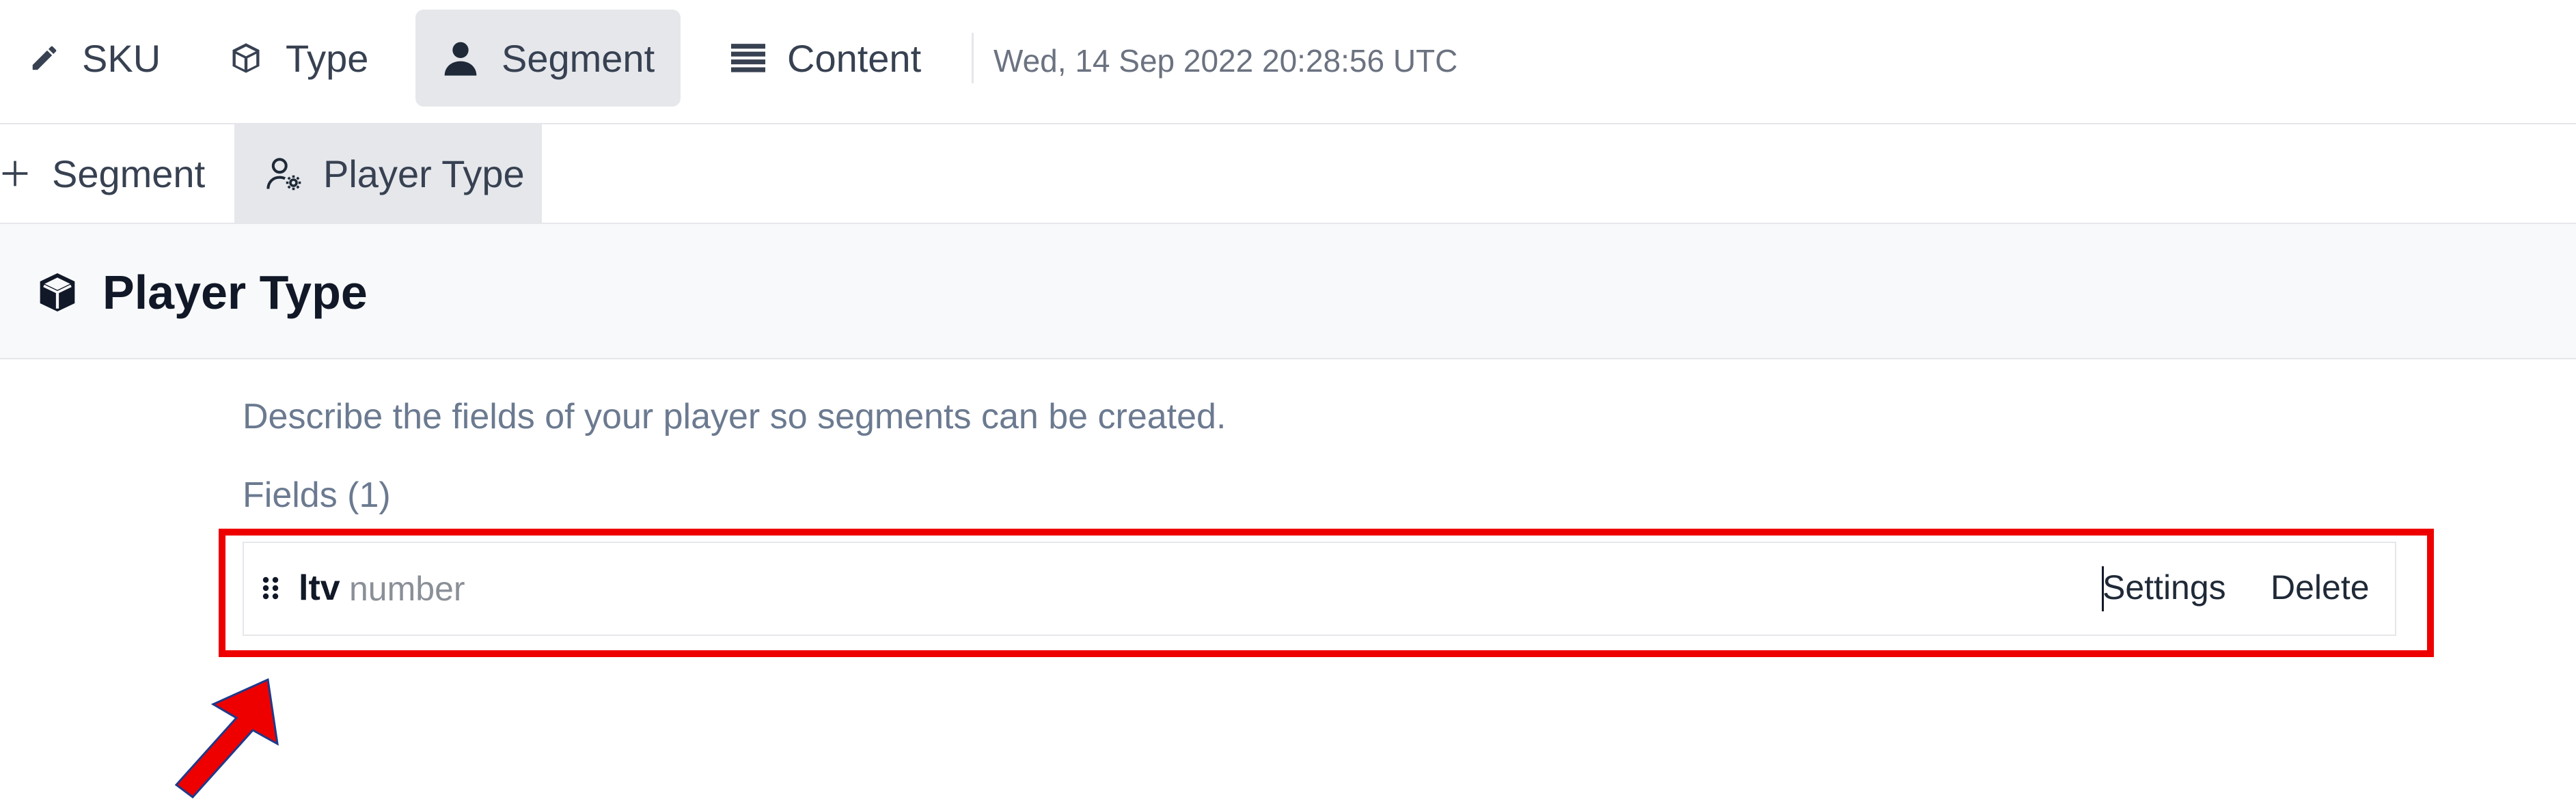 This screenshot has height=806, width=2576. I want to click on pencil-icon, so click(44, 58).